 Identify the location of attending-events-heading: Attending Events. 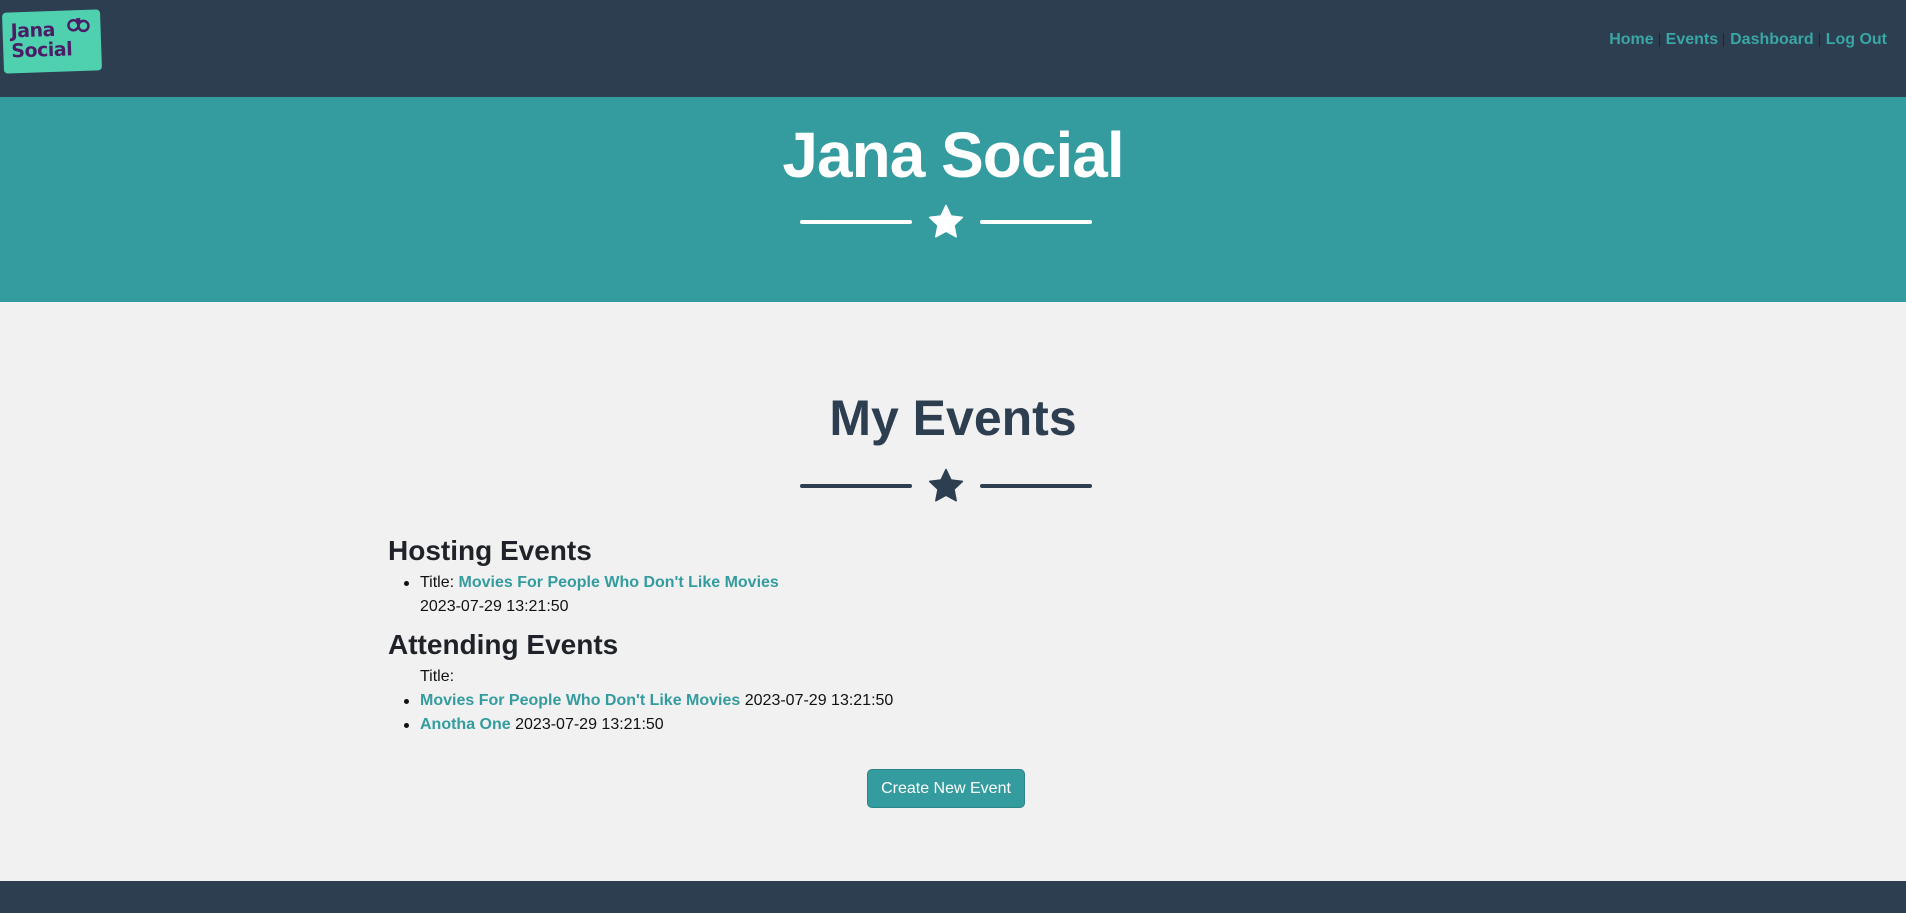
(503, 644).